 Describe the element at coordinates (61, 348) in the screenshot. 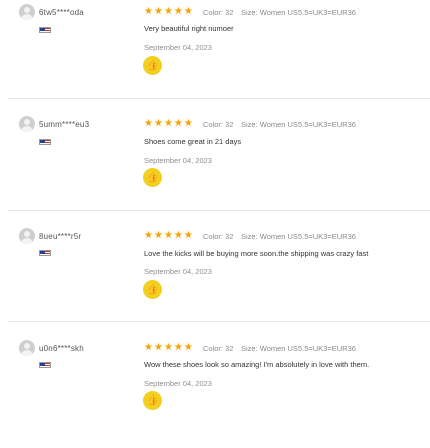

I see `reviewer-username: u0n6****skh` at that location.